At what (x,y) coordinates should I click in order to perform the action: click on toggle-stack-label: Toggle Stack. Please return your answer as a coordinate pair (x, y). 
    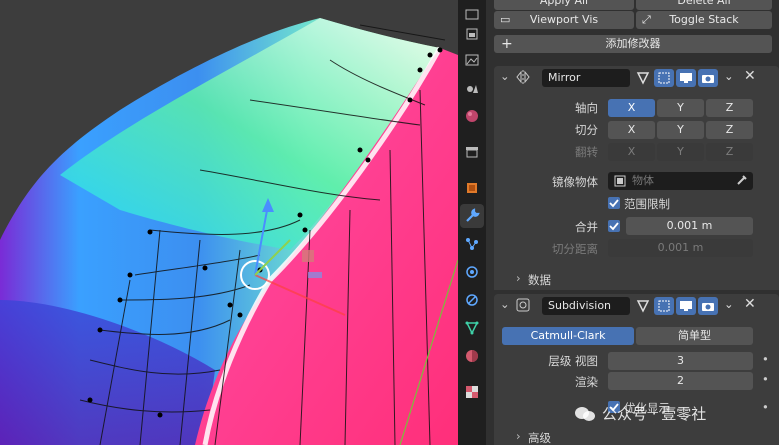
    Looking at the image, I should click on (704, 19).